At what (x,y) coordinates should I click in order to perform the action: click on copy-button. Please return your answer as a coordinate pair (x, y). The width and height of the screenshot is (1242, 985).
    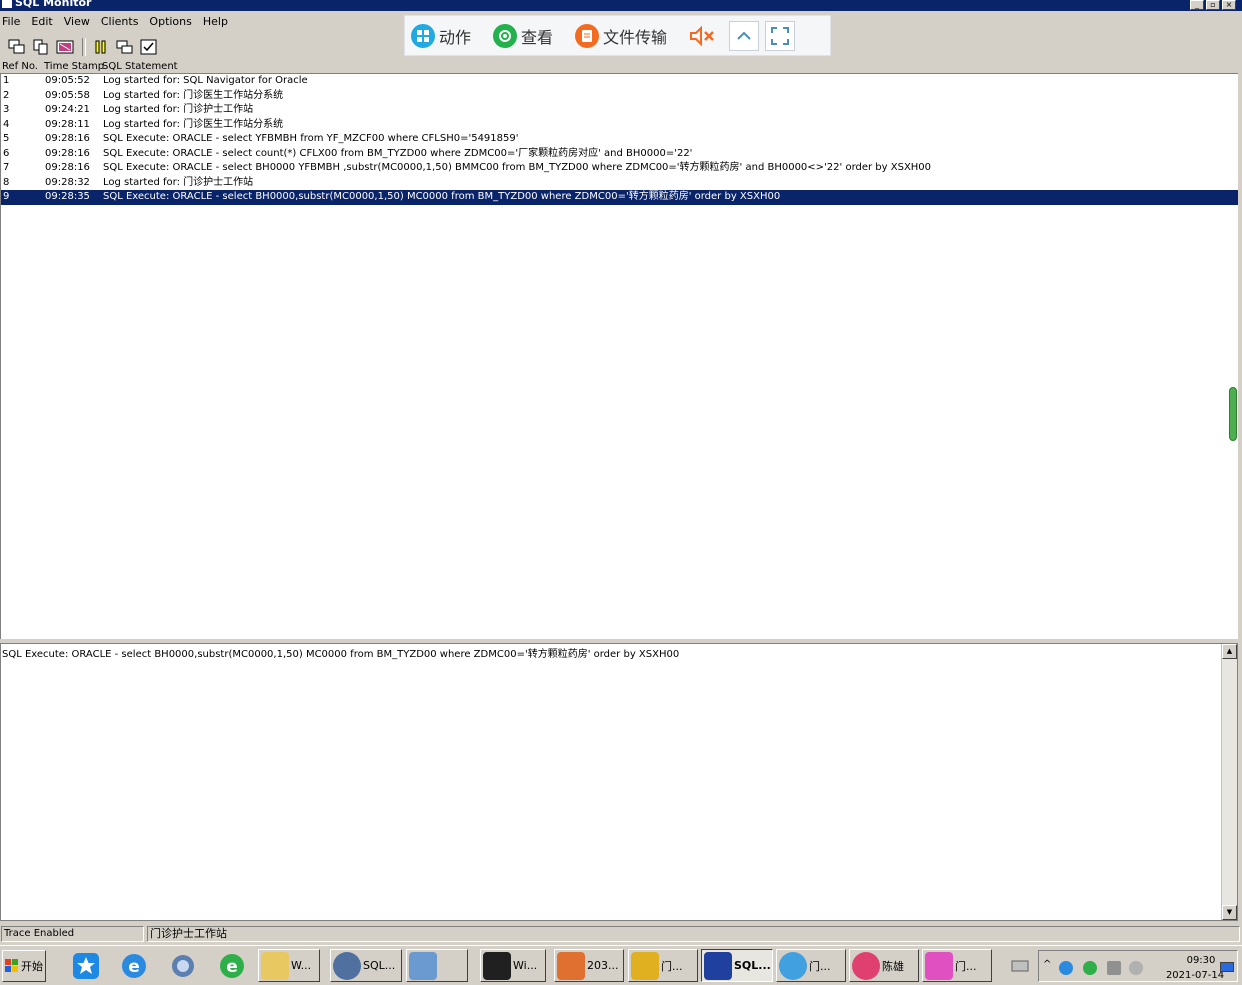
    Looking at the image, I should click on (41, 47).